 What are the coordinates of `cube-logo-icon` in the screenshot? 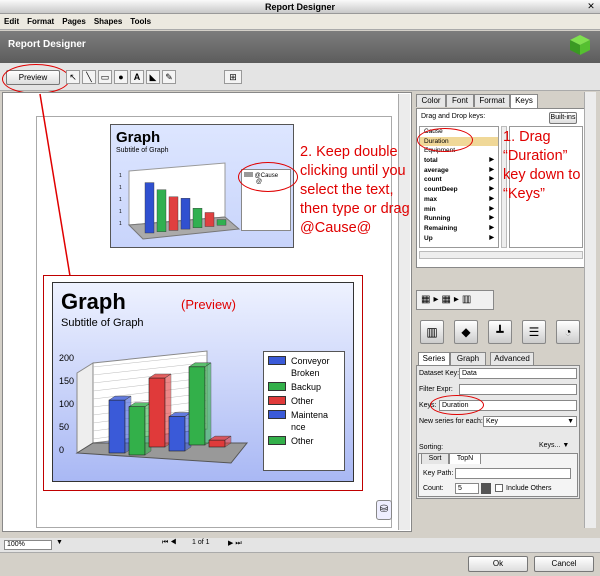 It's located at (580, 45).